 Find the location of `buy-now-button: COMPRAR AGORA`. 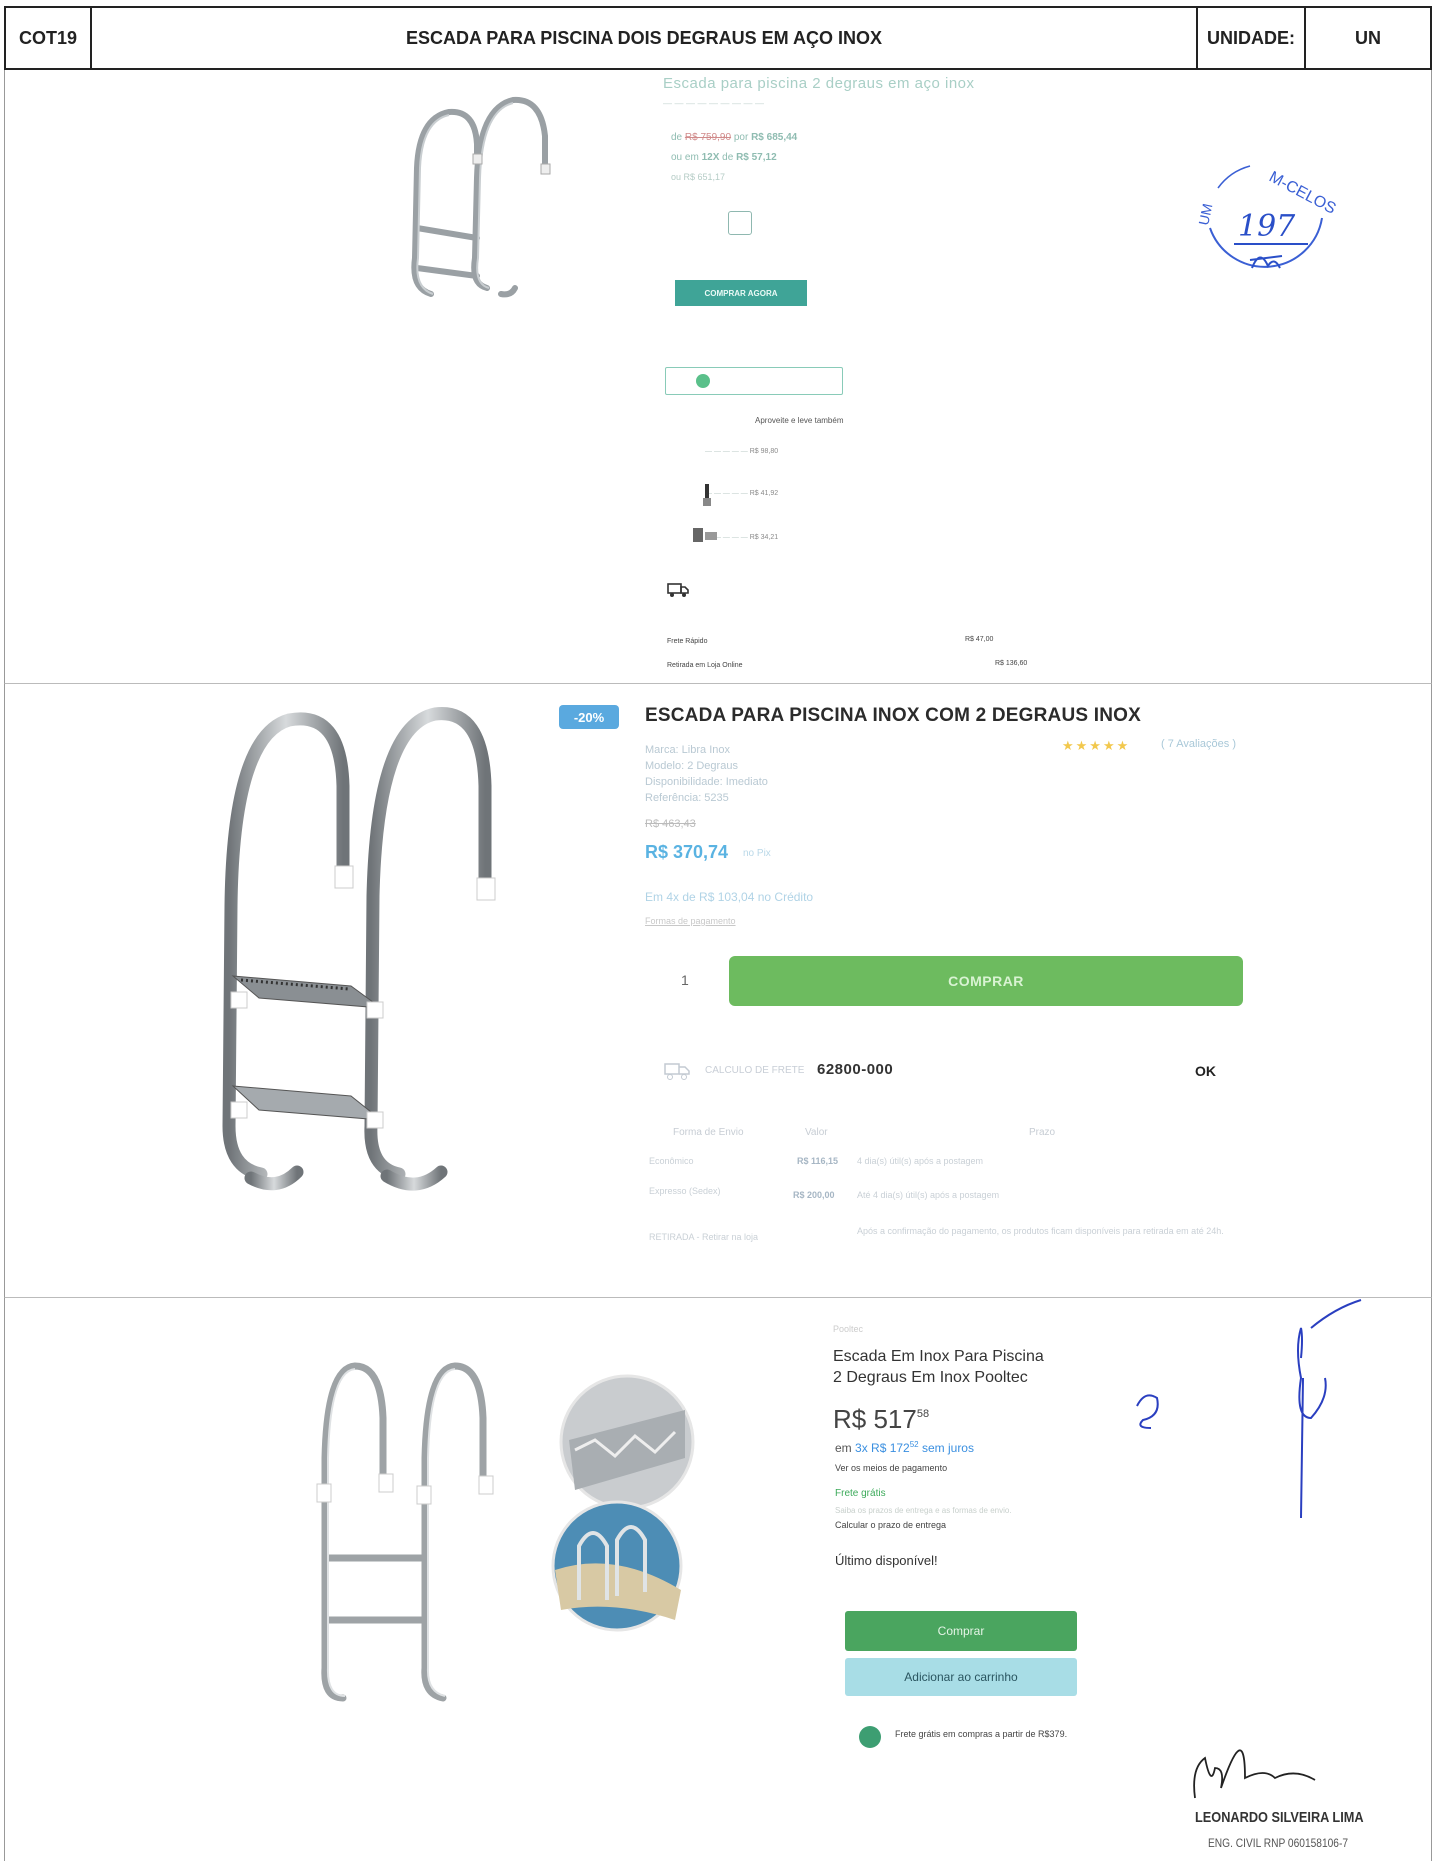

buy-now-button: COMPRAR AGORA is located at coordinates (741, 293).